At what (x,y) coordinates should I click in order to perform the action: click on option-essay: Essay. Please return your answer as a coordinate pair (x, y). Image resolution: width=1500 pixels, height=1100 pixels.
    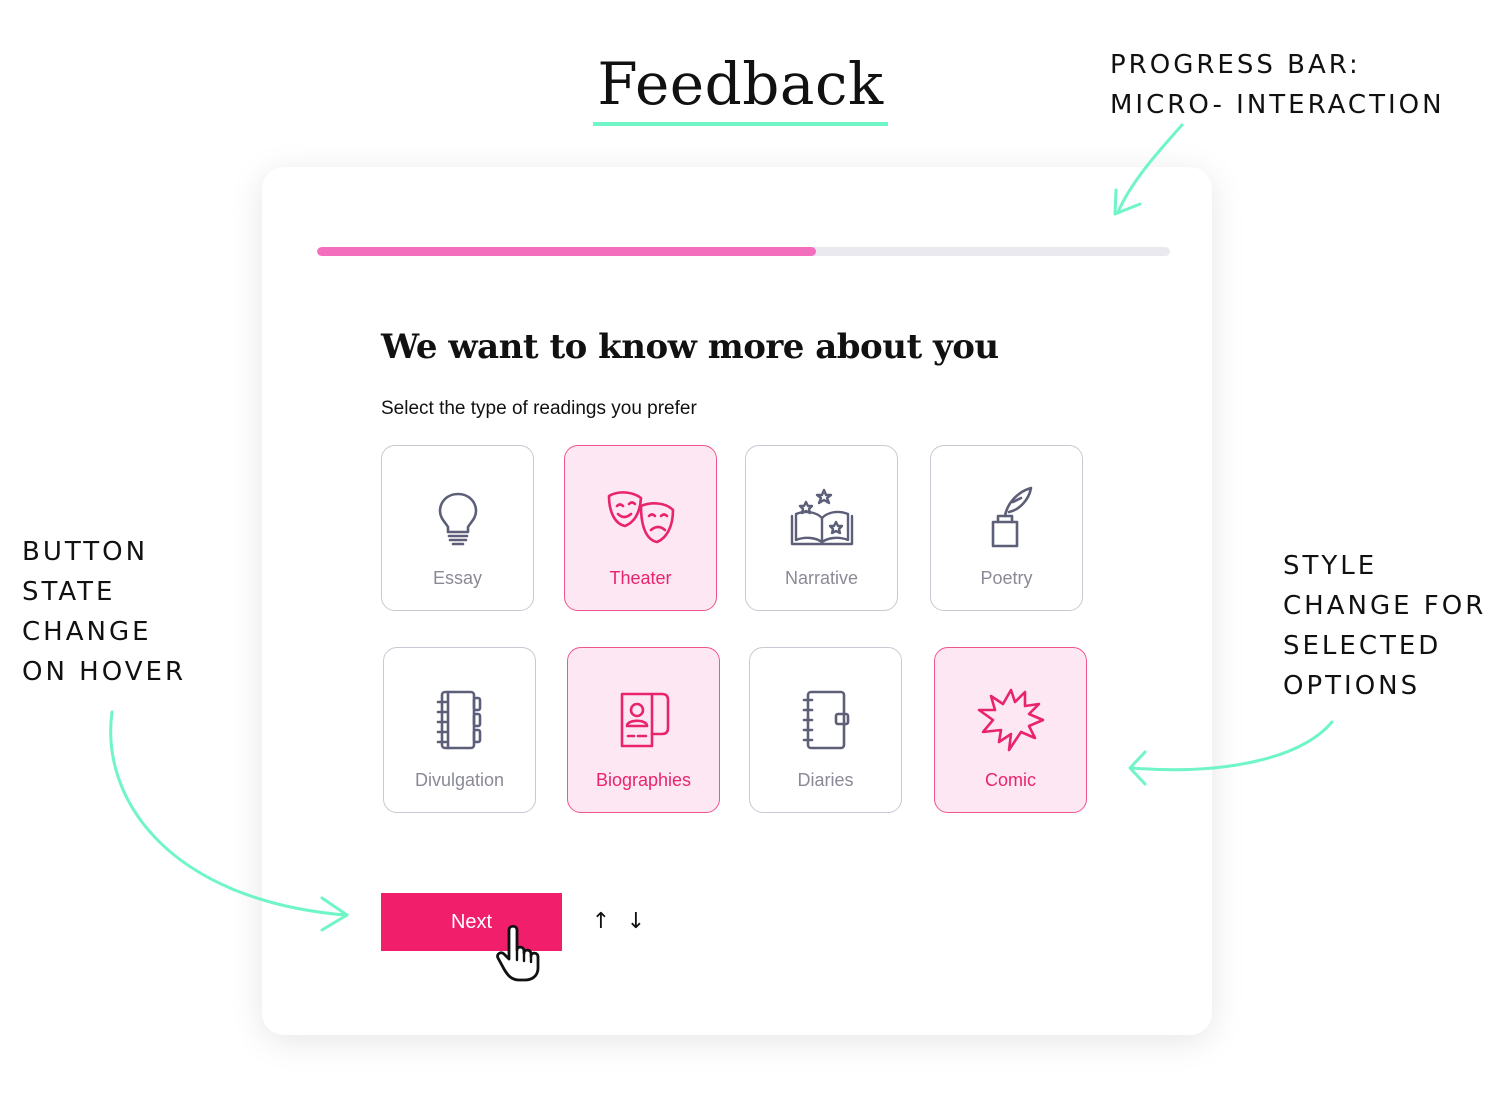
    Looking at the image, I should click on (457, 528).